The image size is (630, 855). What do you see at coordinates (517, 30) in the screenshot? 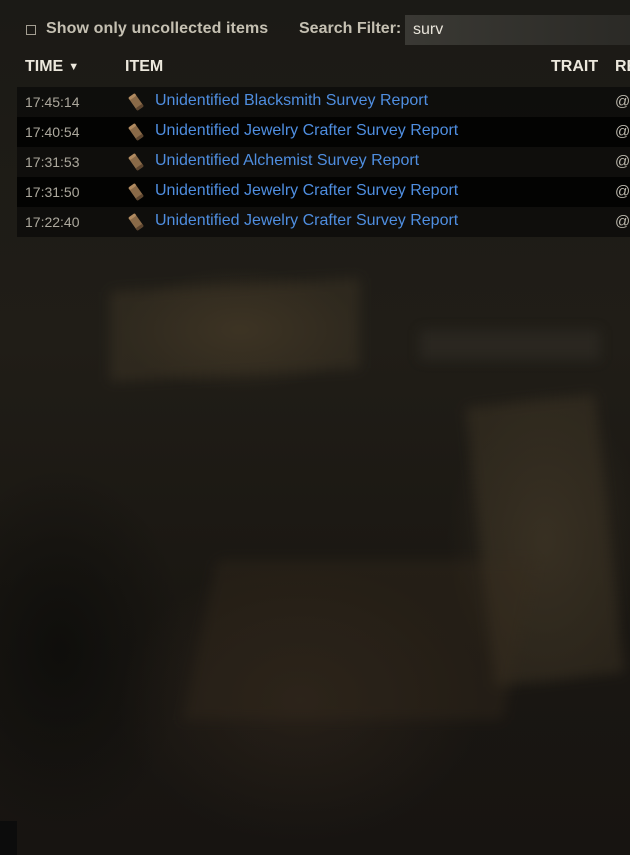
I see `search-input` at bounding box center [517, 30].